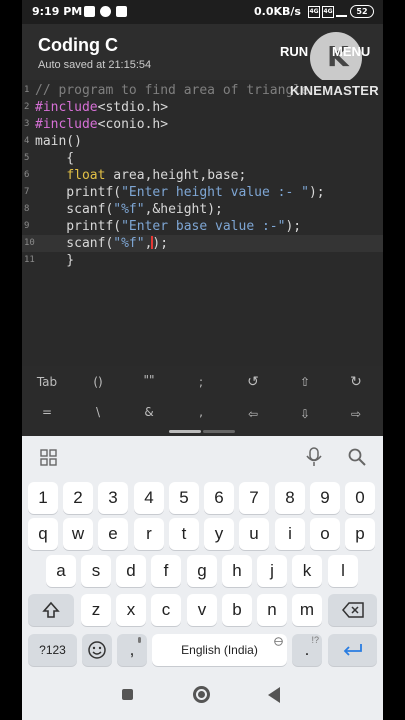 The image size is (405, 720). What do you see at coordinates (253, 414) in the screenshot?
I see `arrow-left-icon: ⇦` at bounding box center [253, 414].